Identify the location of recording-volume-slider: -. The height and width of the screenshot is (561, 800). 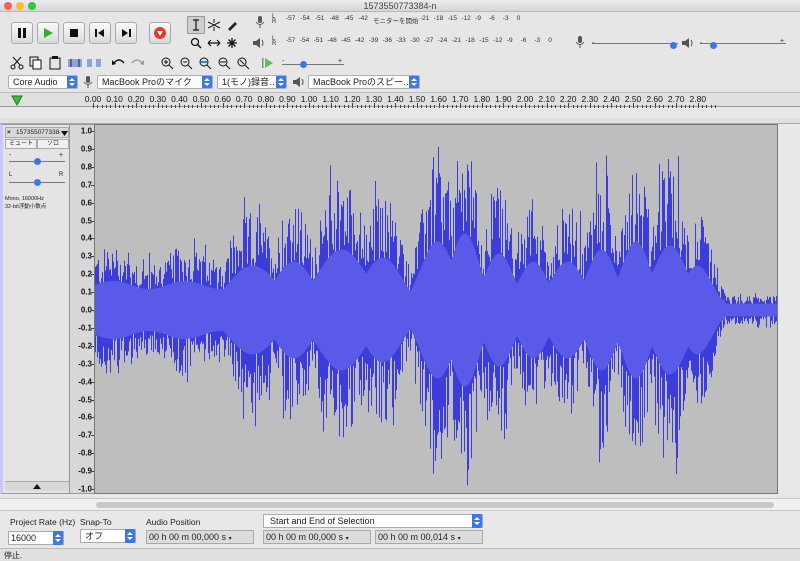
(635, 44).